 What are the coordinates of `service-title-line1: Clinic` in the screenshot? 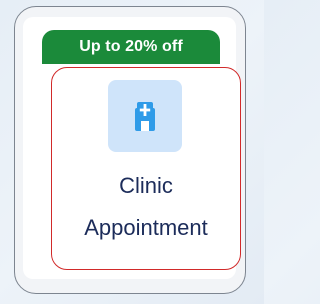 It's located at (146, 185).